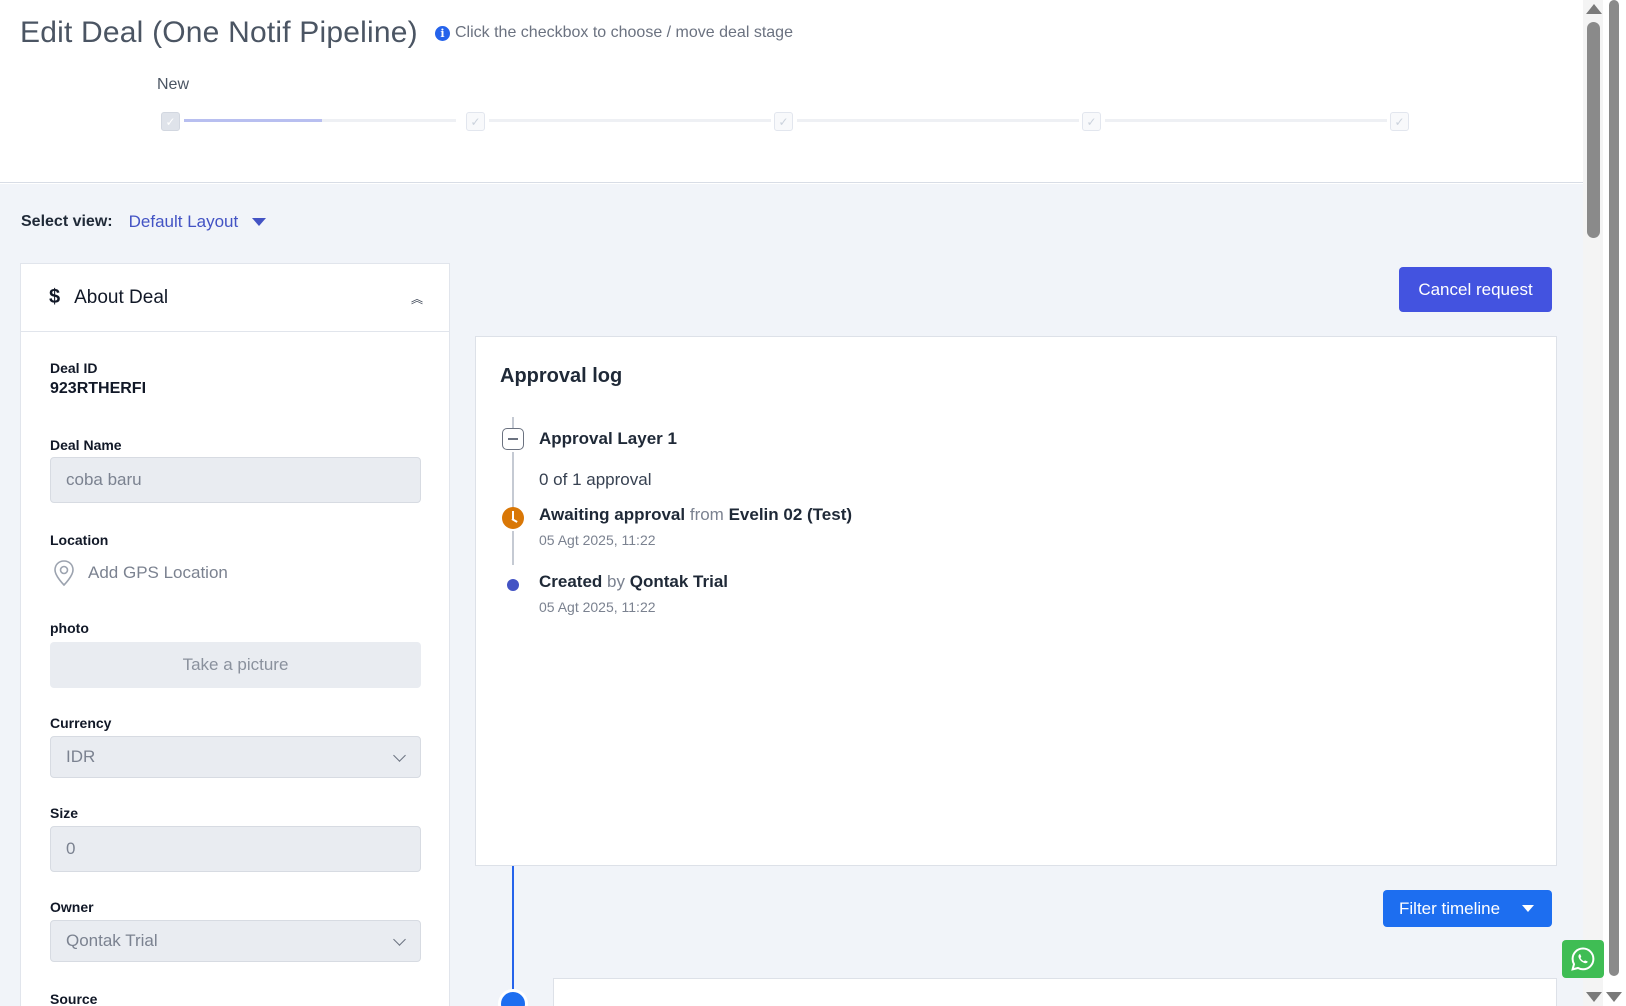 The width and height of the screenshot is (1626, 1006). What do you see at coordinates (513, 936) in the screenshot?
I see `activity-timeline-line` at bounding box center [513, 936].